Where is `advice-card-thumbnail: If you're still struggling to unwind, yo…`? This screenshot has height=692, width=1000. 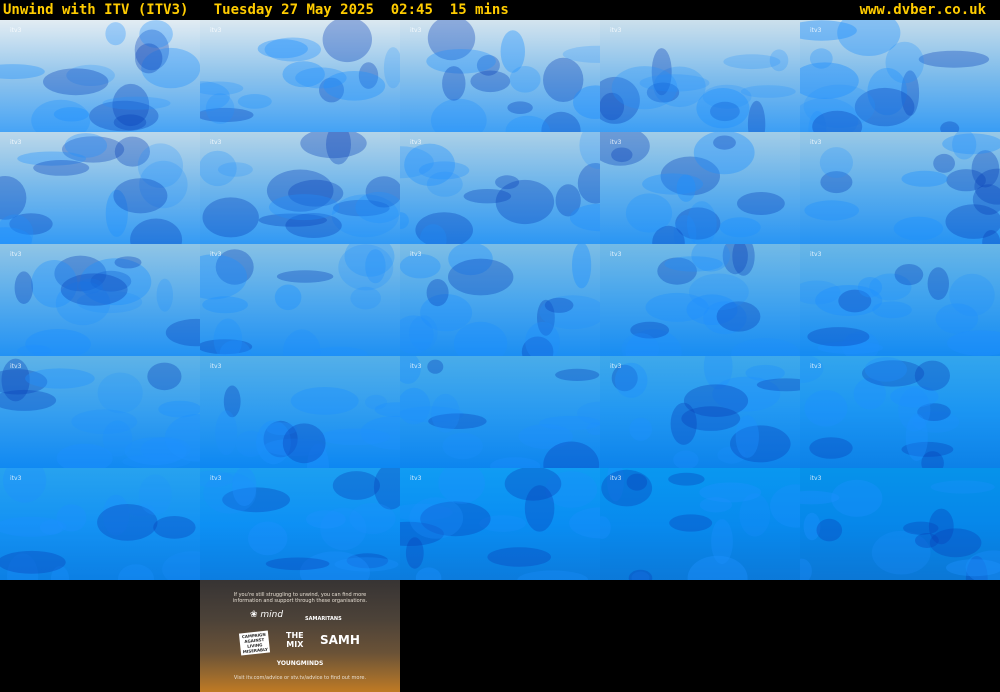 advice-card-thumbnail: If you're still struggling to unwind, yo… is located at coordinates (300, 636).